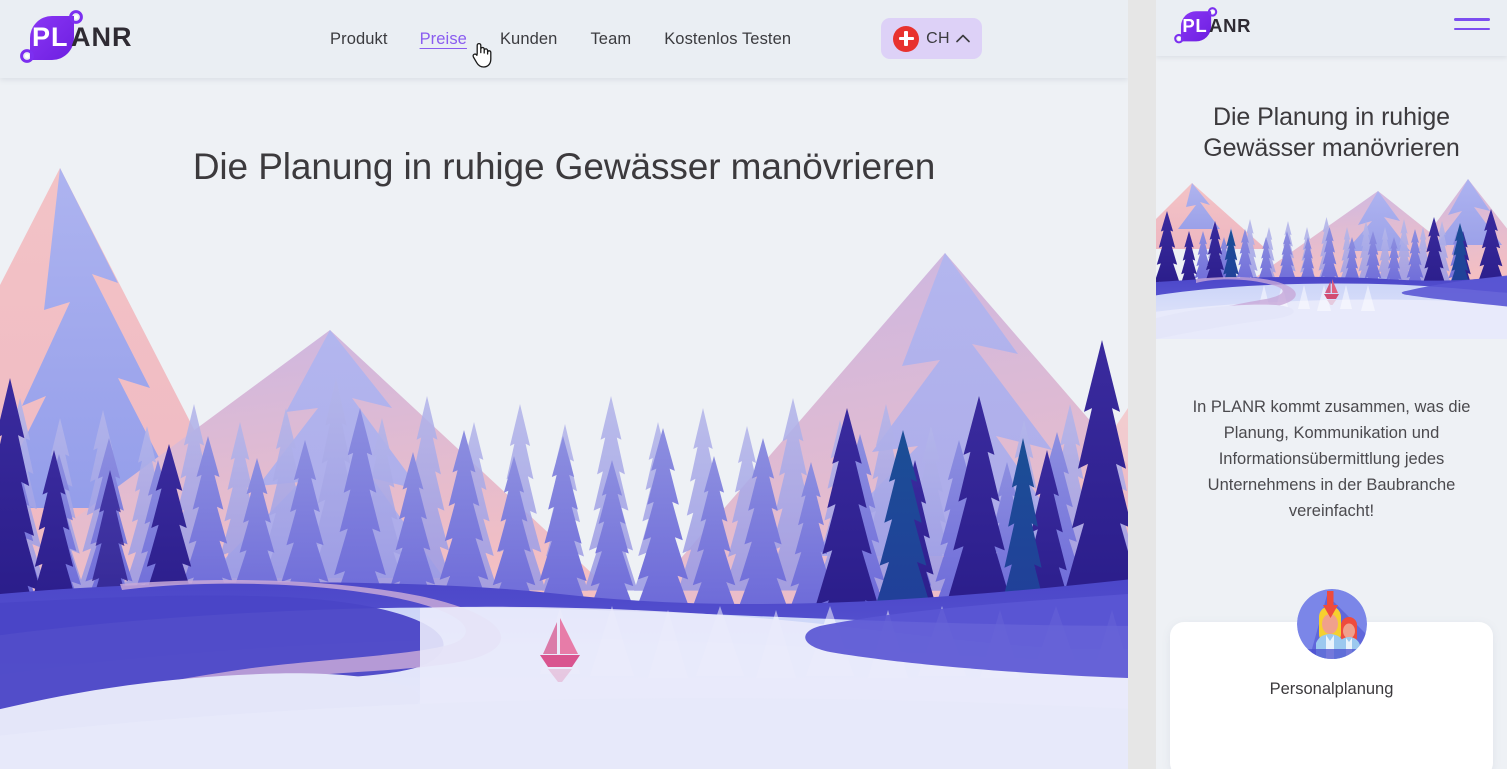  I want to click on nav-item-kostenlos-testen: Kostenlos Testen, so click(744, 39).